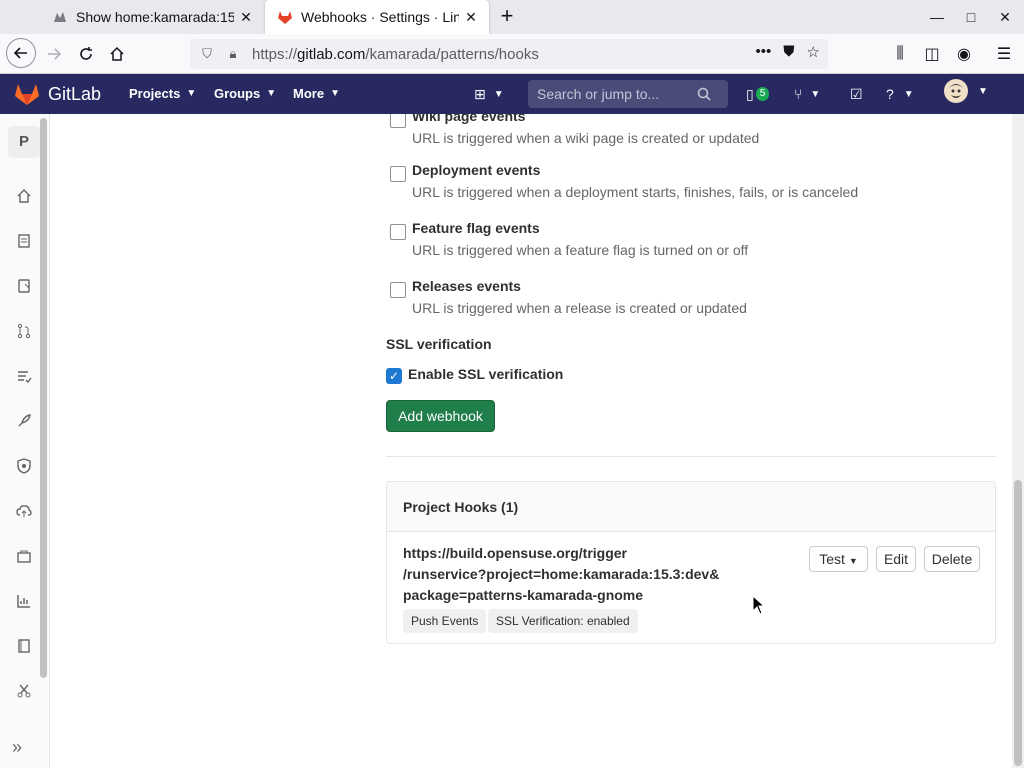 The width and height of the screenshot is (1024, 768). Describe the element at coordinates (798, 94) in the screenshot. I see `merge-request-icon: ⑂` at that location.